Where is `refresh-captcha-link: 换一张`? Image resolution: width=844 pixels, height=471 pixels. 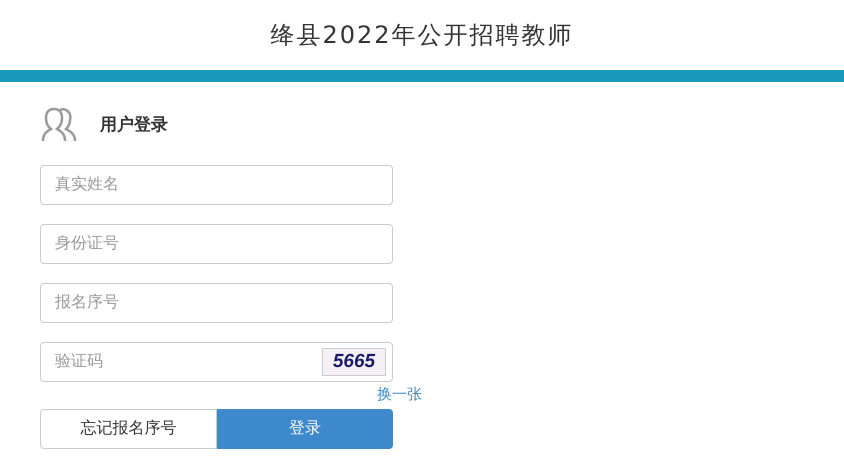
refresh-captcha-link: 换一张 is located at coordinates (399, 395).